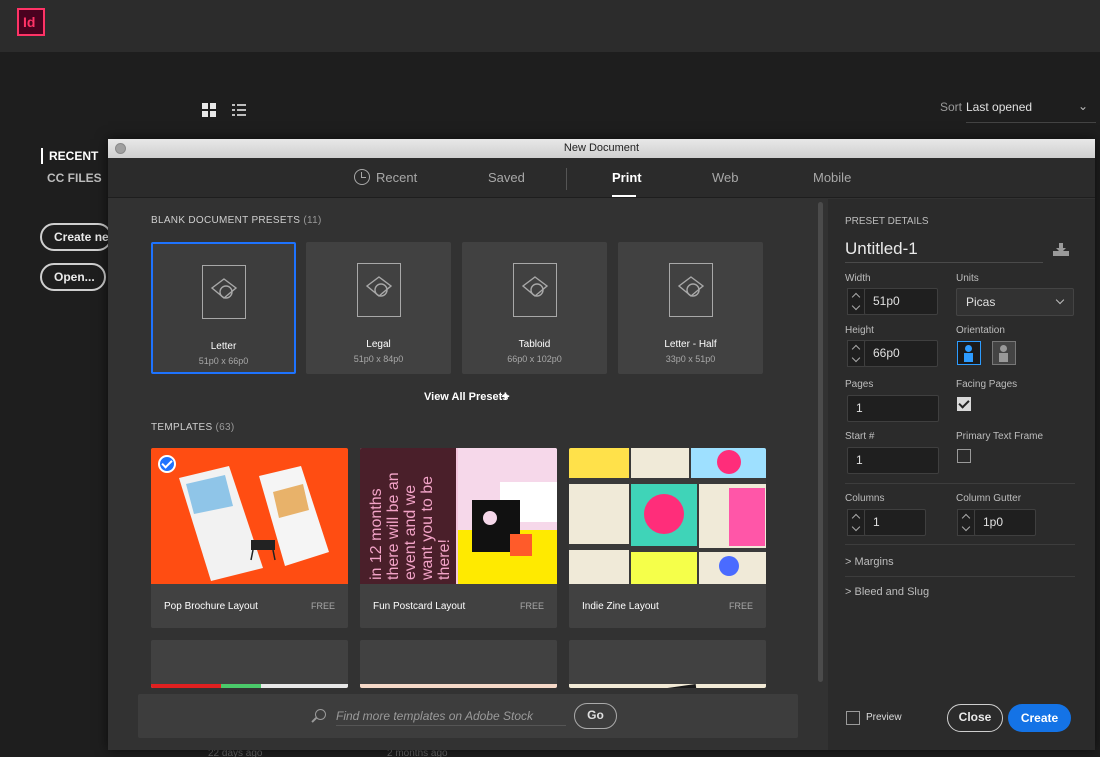 This screenshot has width=1100, height=757. What do you see at coordinates (223, 346) in the screenshot?
I see `preset-name: Letter` at bounding box center [223, 346].